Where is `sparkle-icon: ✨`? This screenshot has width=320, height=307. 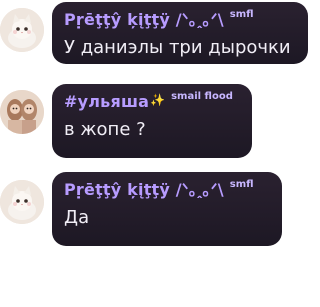
sparkle-icon: ✨ is located at coordinates (158, 100).